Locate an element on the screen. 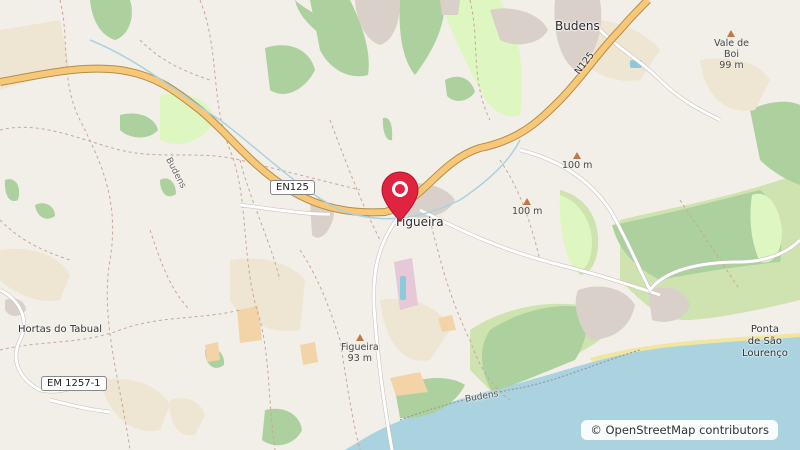  peak-elevation: 93 m is located at coordinates (360, 358).